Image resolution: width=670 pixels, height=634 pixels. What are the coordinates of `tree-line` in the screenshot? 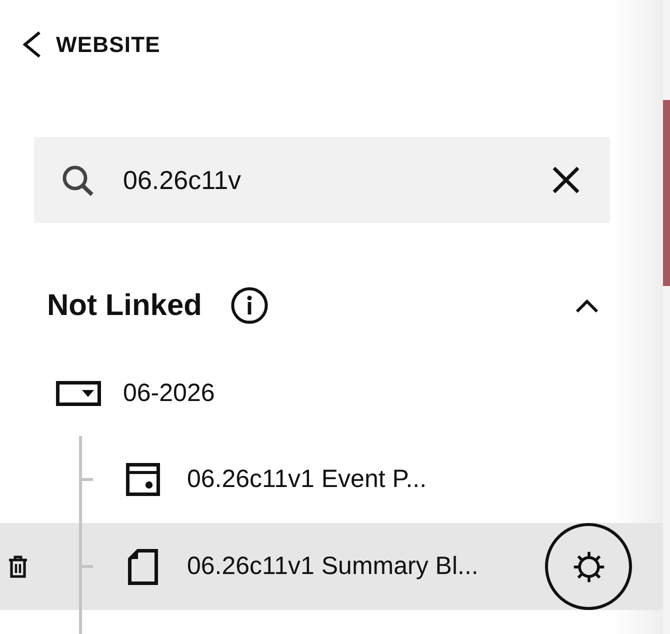 It's located at (80, 622).